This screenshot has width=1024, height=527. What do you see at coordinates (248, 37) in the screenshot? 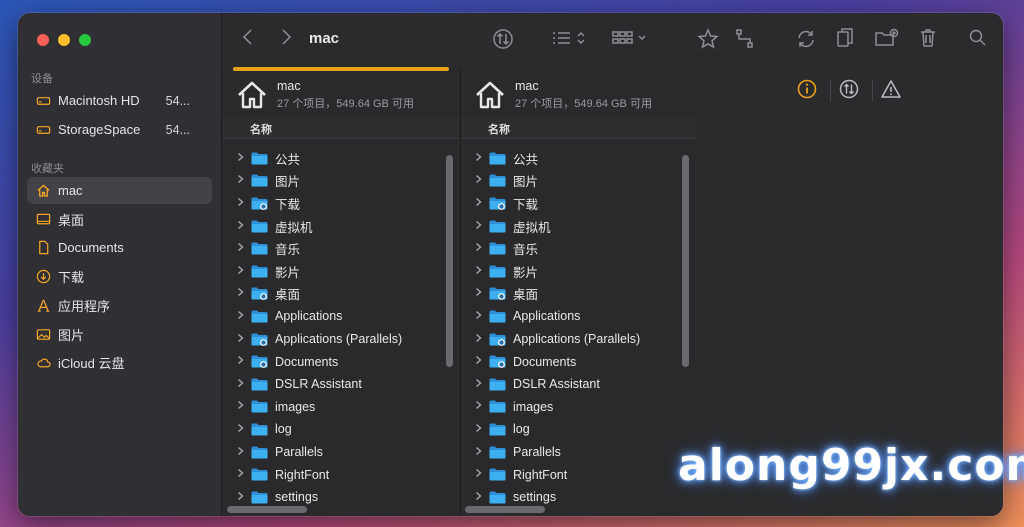
I see `back-button` at bounding box center [248, 37].